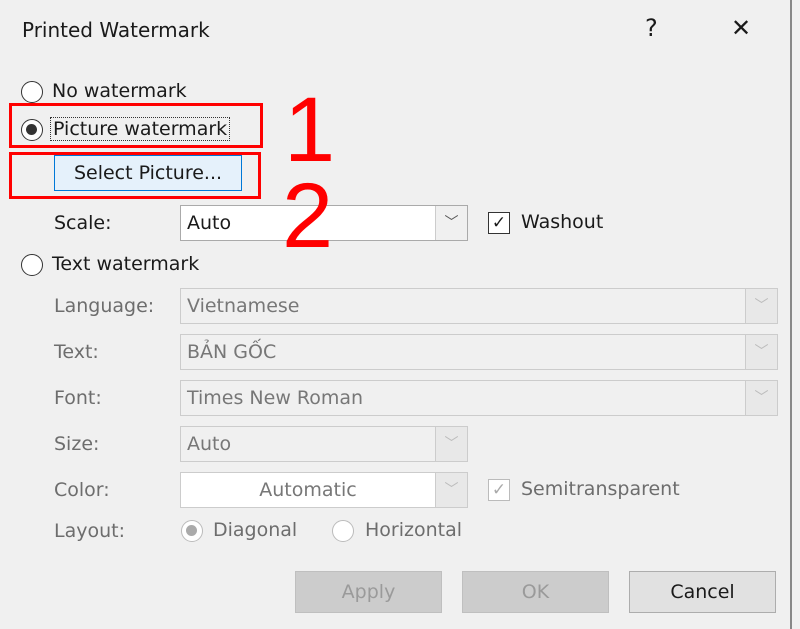 This screenshot has height=629, width=800. I want to click on font-label: Font:, so click(78, 398).